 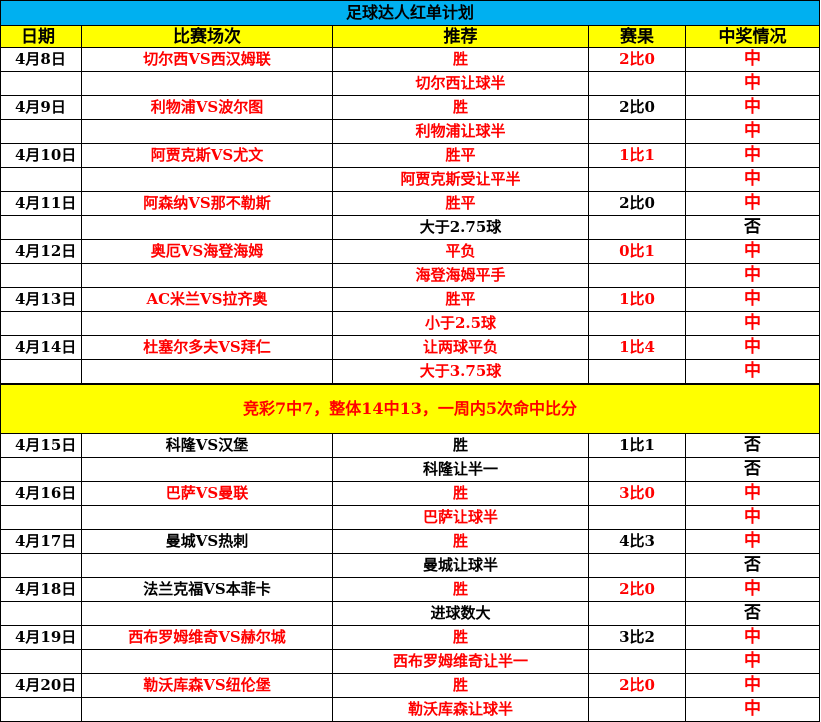 I want to click on match-cell: 阿贾克斯VS尤文, so click(x=207, y=156).